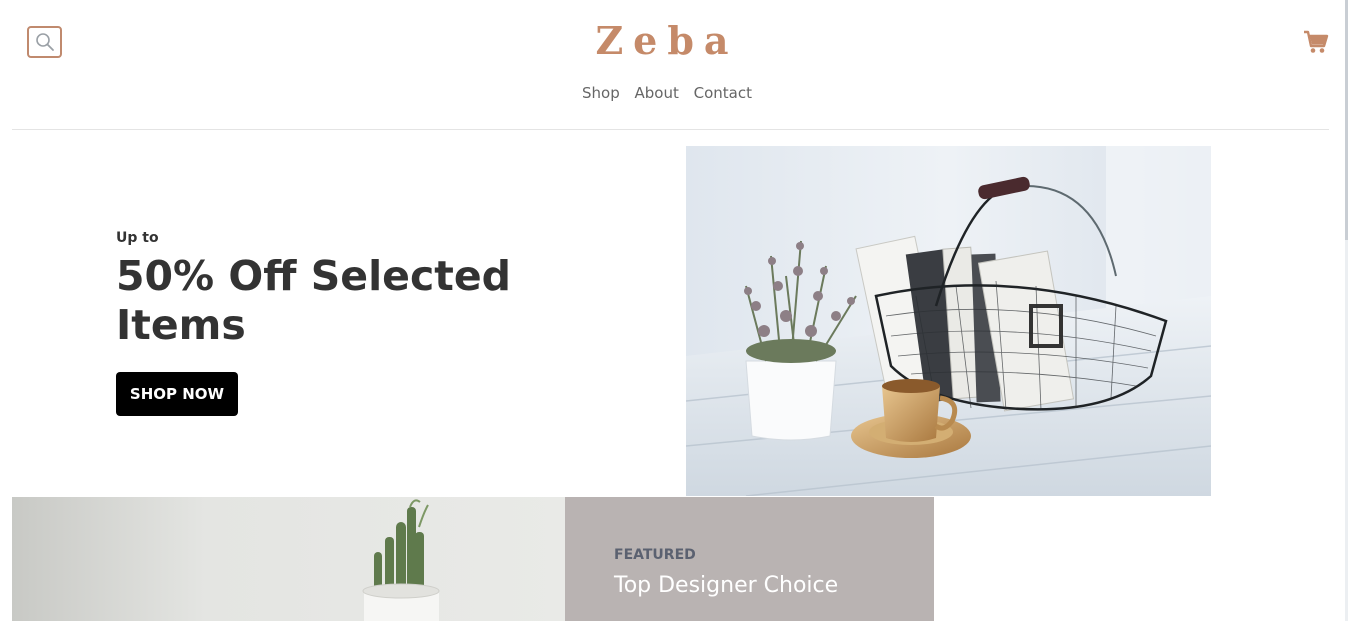 The height and width of the screenshot is (621, 1348). What do you see at coordinates (749, 559) in the screenshot?
I see `featured-panel: FEATURED Top Designer Choice` at bounding box center [749, 559].